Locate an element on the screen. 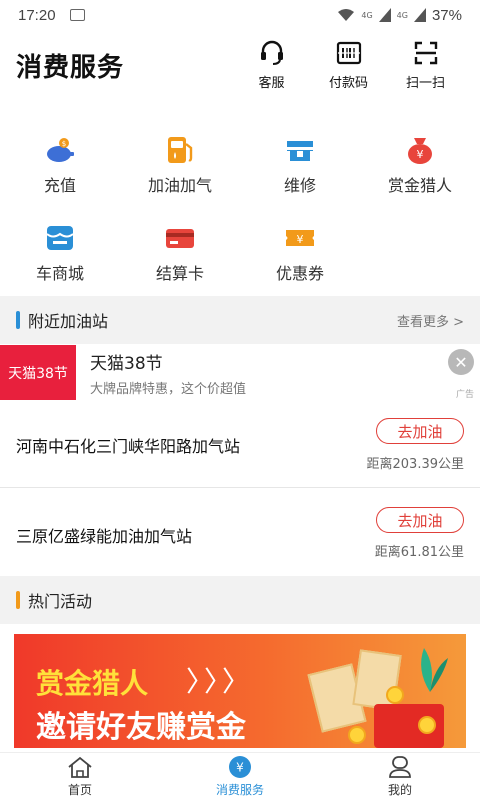 Image resolution: width=480 pixels, height=800 pixels. ad-logo: 天猫38节 is located at coordinates (38, 372).